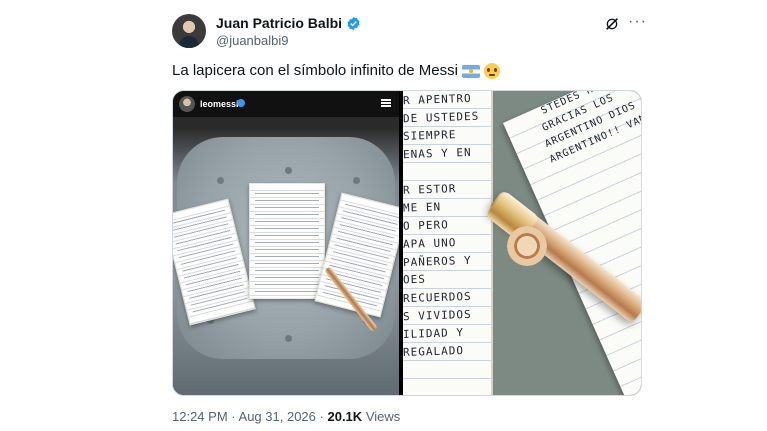 The image size is (767, 431). Describe the element at coordinates (491, 71) in the screenshot. I see `pleading-face-icon` at that location.